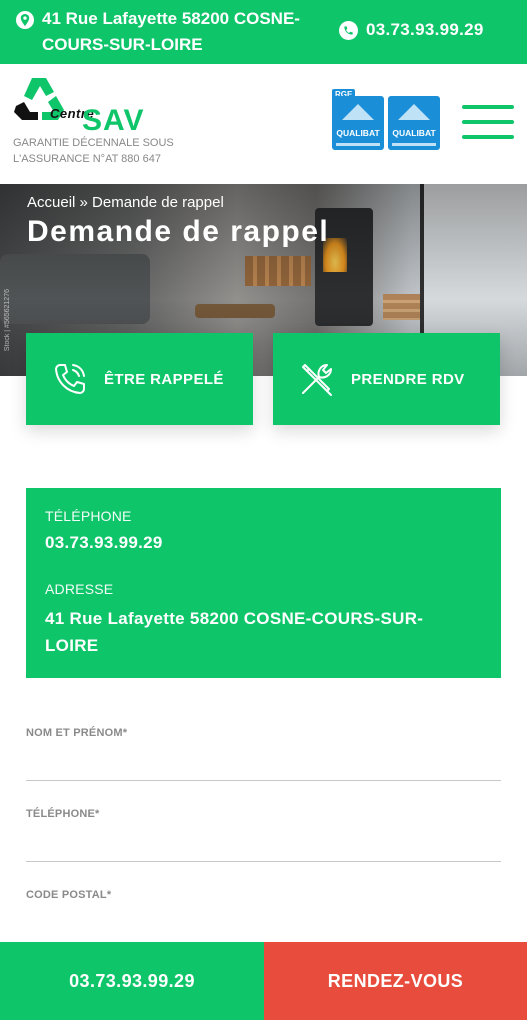 The image size is (527, 1024). I want to click on location-icon, so click(25, 20).